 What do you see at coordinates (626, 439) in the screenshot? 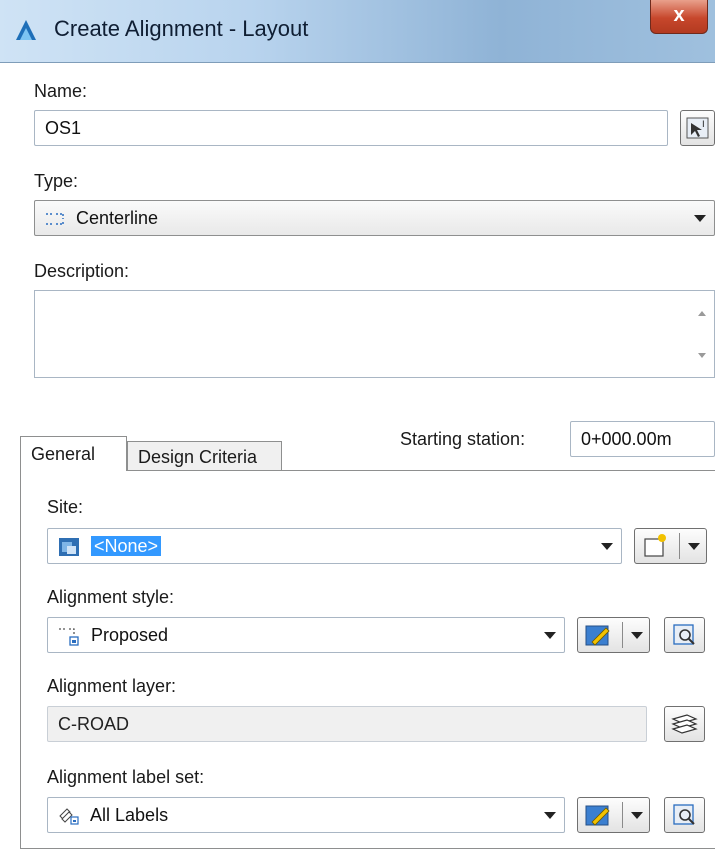
I see `starting-station-value: 0+000.00m` at bounding box center [626, 439].